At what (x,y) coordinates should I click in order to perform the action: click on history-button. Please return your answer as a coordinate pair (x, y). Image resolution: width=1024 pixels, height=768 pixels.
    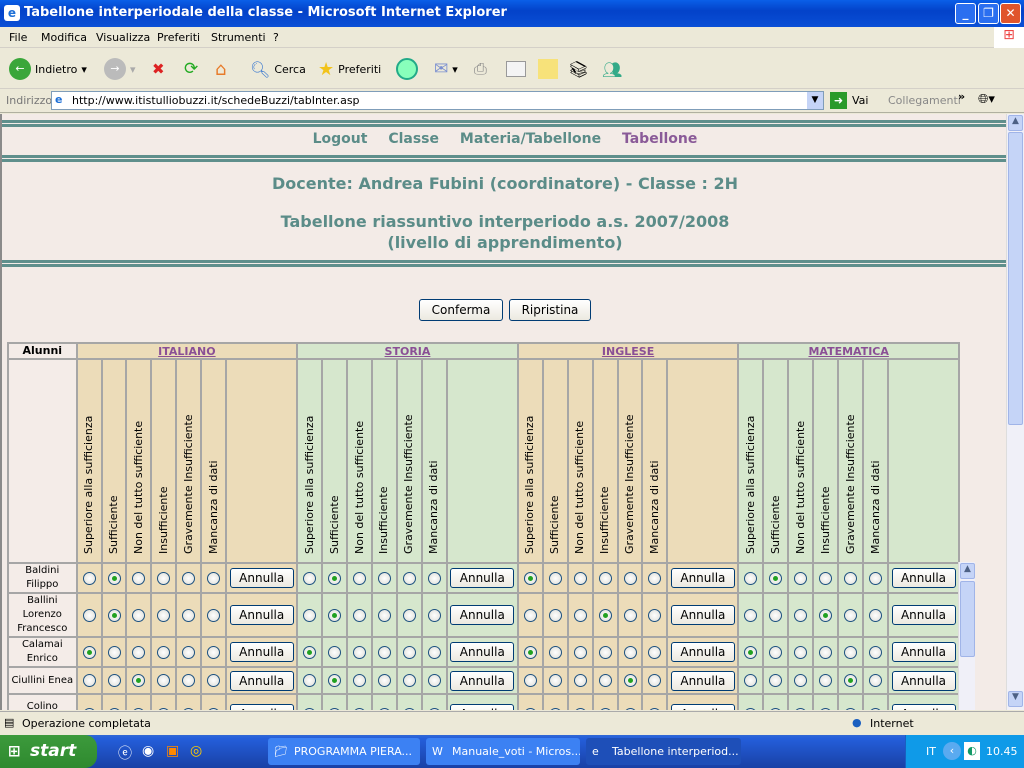
    Looking at the image, I should click on (407, 69).